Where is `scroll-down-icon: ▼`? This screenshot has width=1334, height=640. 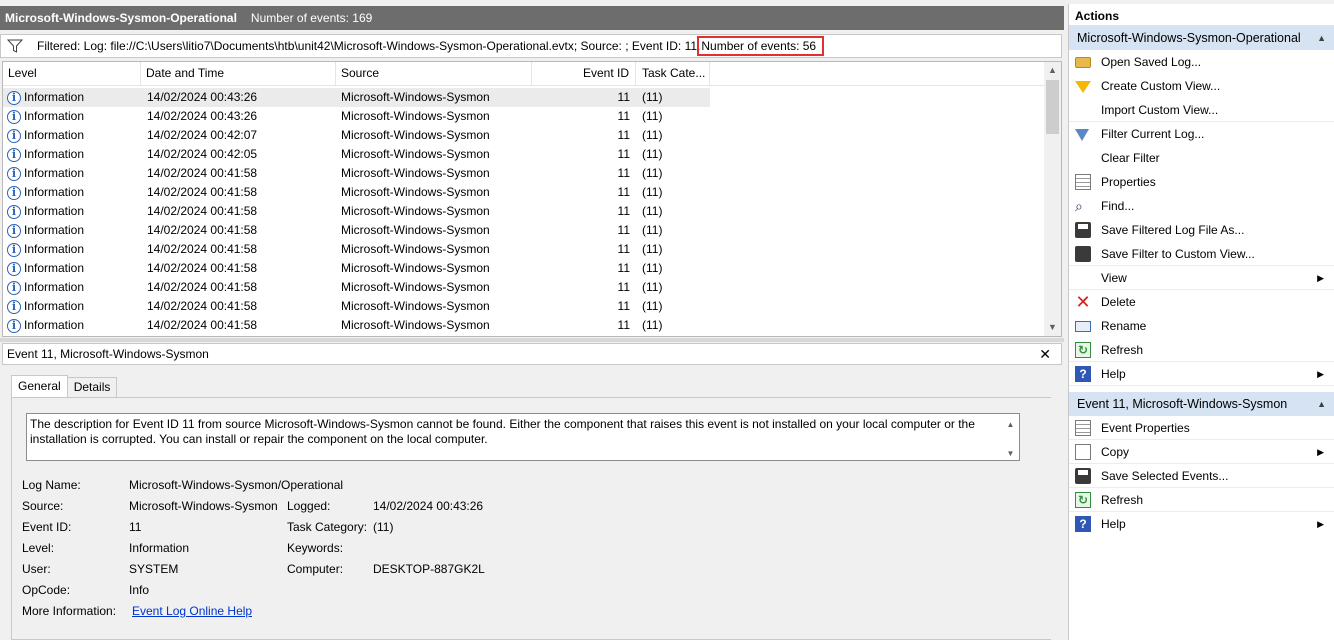 scroll-down-icon: ▼ is located at coordinates (1052, 327).